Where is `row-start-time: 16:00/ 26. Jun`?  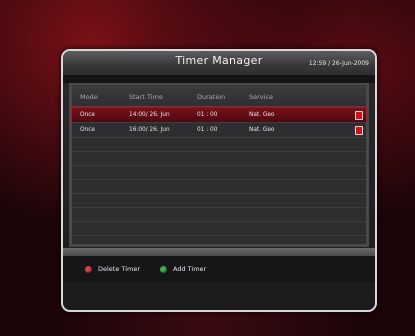
row-start-time: 16:00/ 26. Jun is located at coordinates (149, 130).